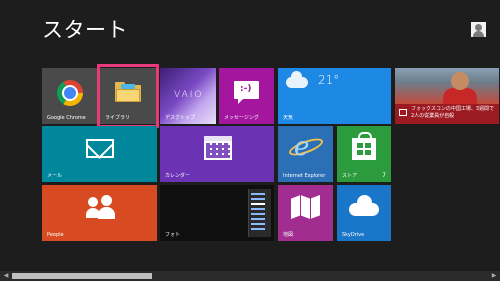  I want to click on cloud-icon, so click(297, 79).